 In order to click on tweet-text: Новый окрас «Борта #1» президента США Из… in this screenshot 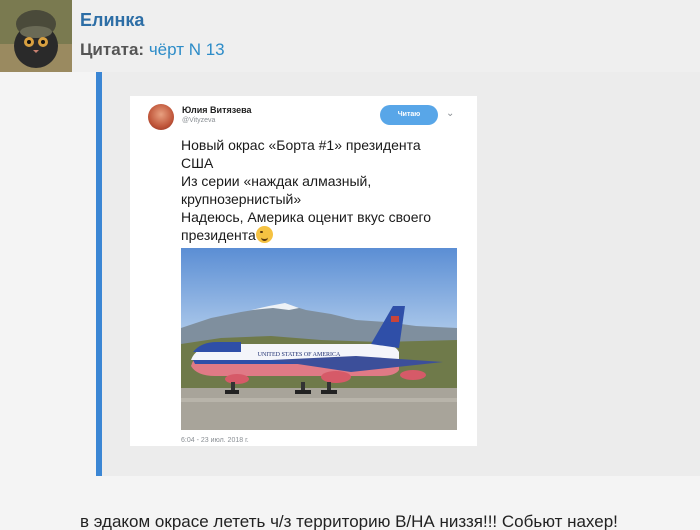, I will do `click(316, 190)`.